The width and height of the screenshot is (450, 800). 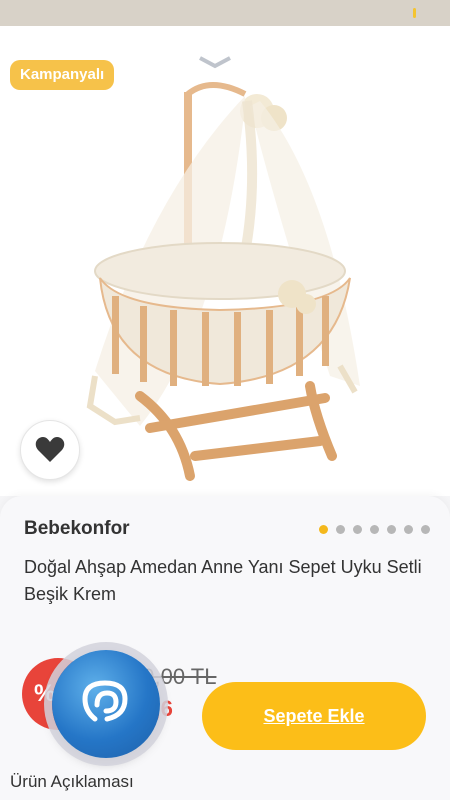 I want to click on image-pager, so click(x=374, y=529).